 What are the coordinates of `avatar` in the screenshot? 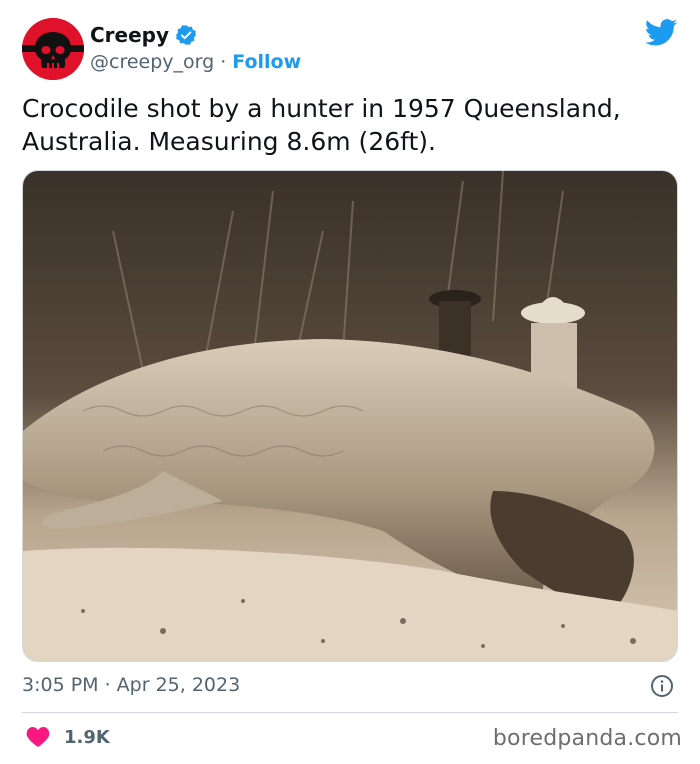 It's located at (53, 49).